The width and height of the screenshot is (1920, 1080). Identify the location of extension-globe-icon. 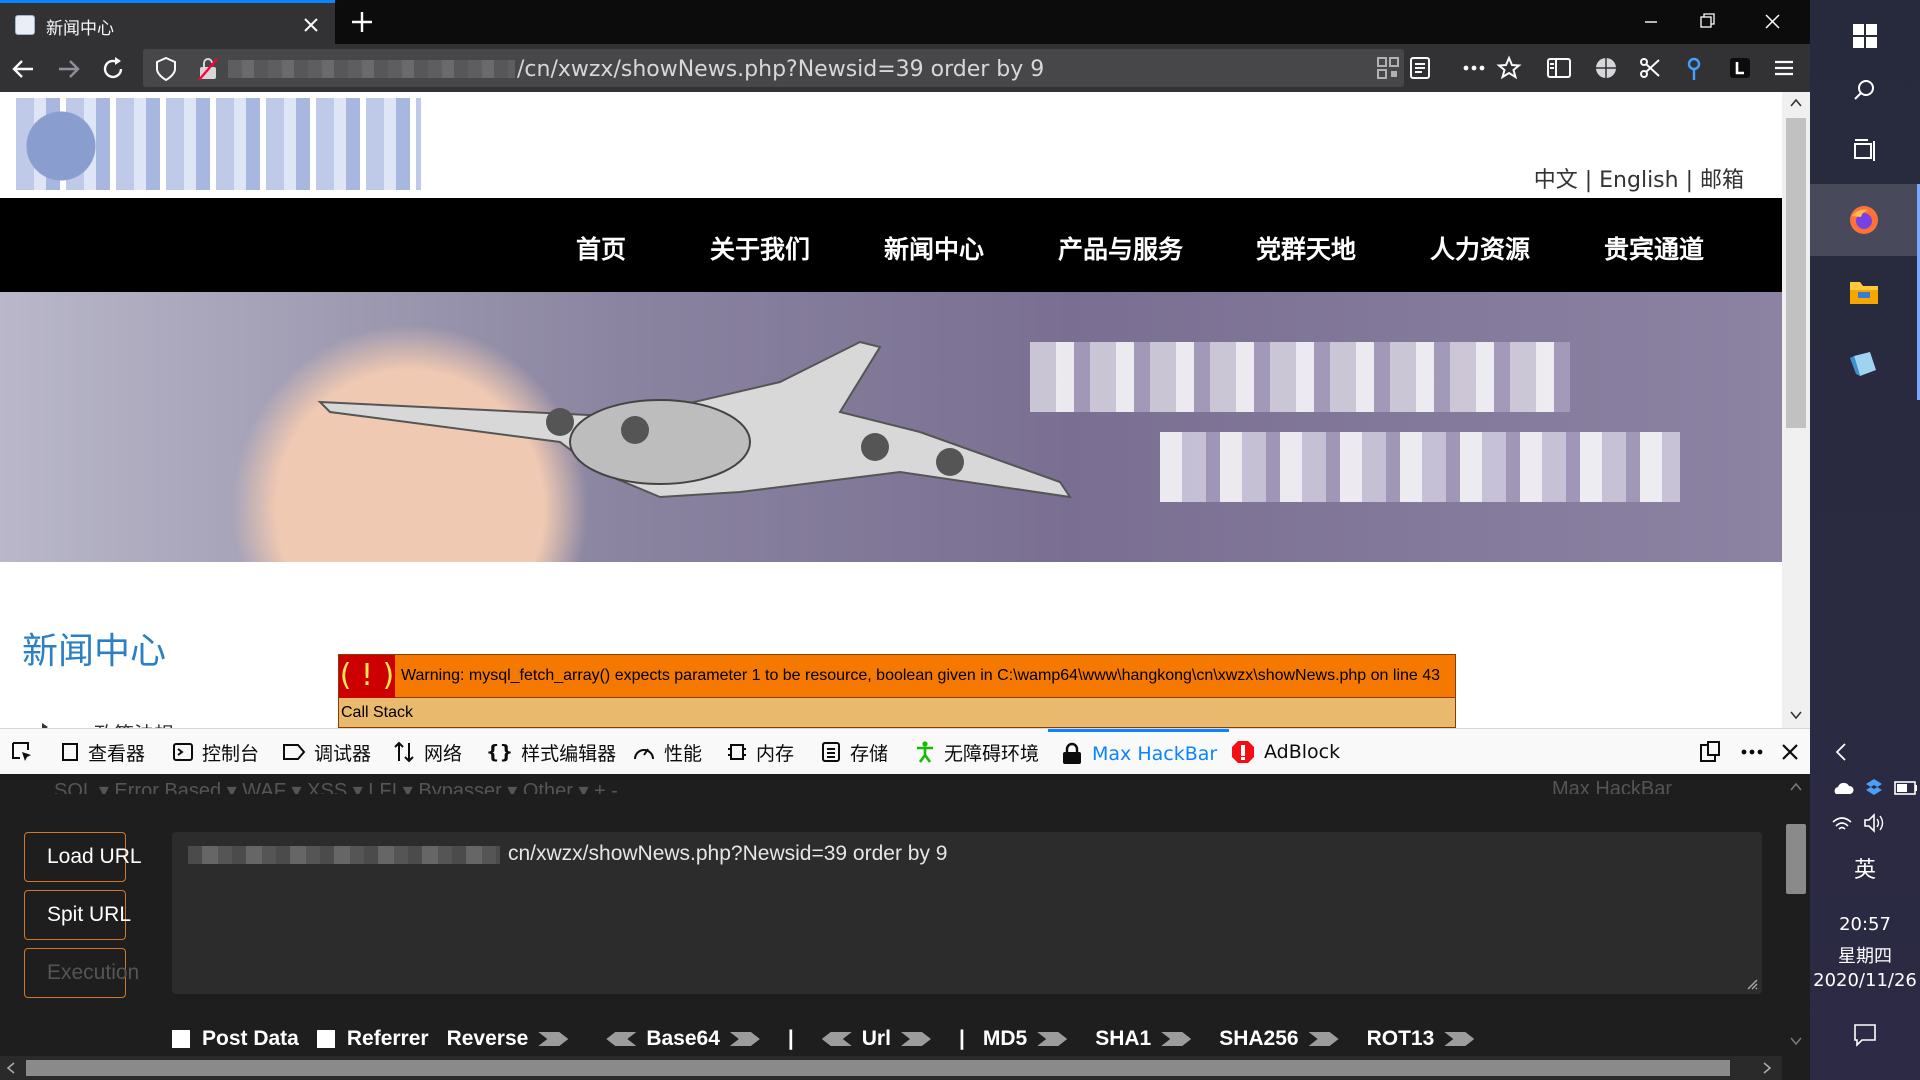
(1606, 68).